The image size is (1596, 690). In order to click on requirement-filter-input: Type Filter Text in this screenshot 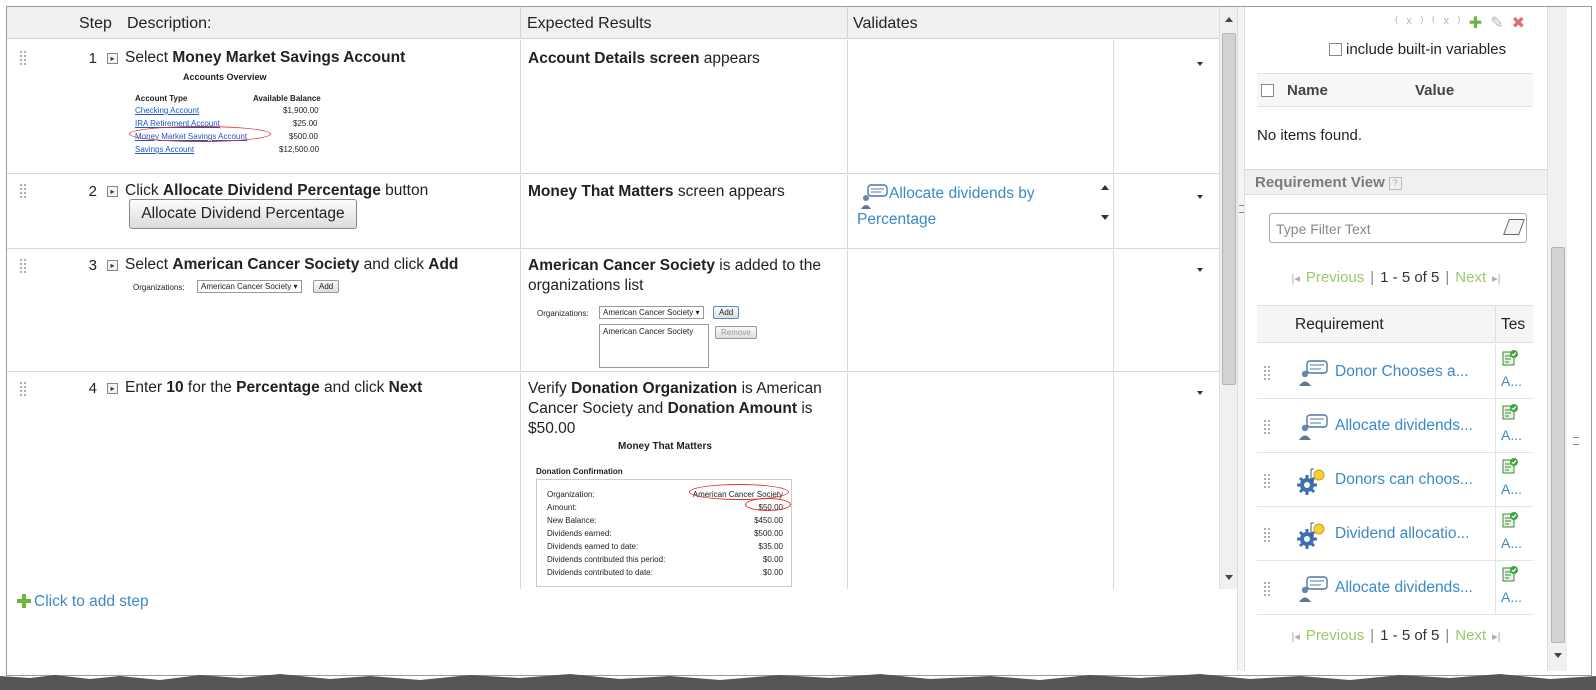, I will do `click(1398, 228)`.